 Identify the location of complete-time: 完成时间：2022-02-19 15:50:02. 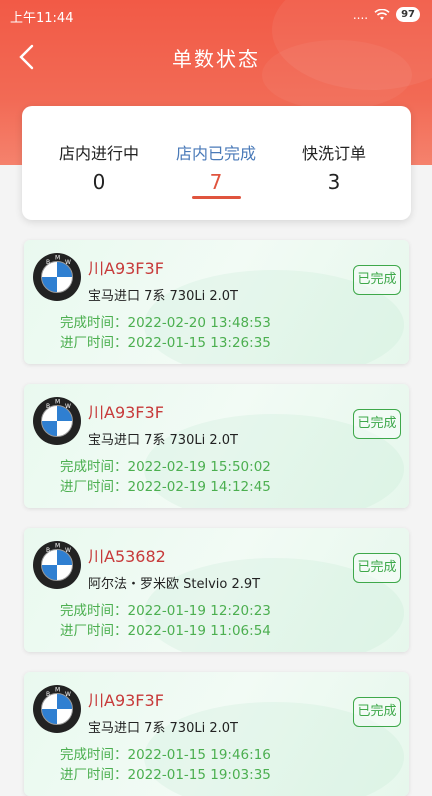
(165, 467).